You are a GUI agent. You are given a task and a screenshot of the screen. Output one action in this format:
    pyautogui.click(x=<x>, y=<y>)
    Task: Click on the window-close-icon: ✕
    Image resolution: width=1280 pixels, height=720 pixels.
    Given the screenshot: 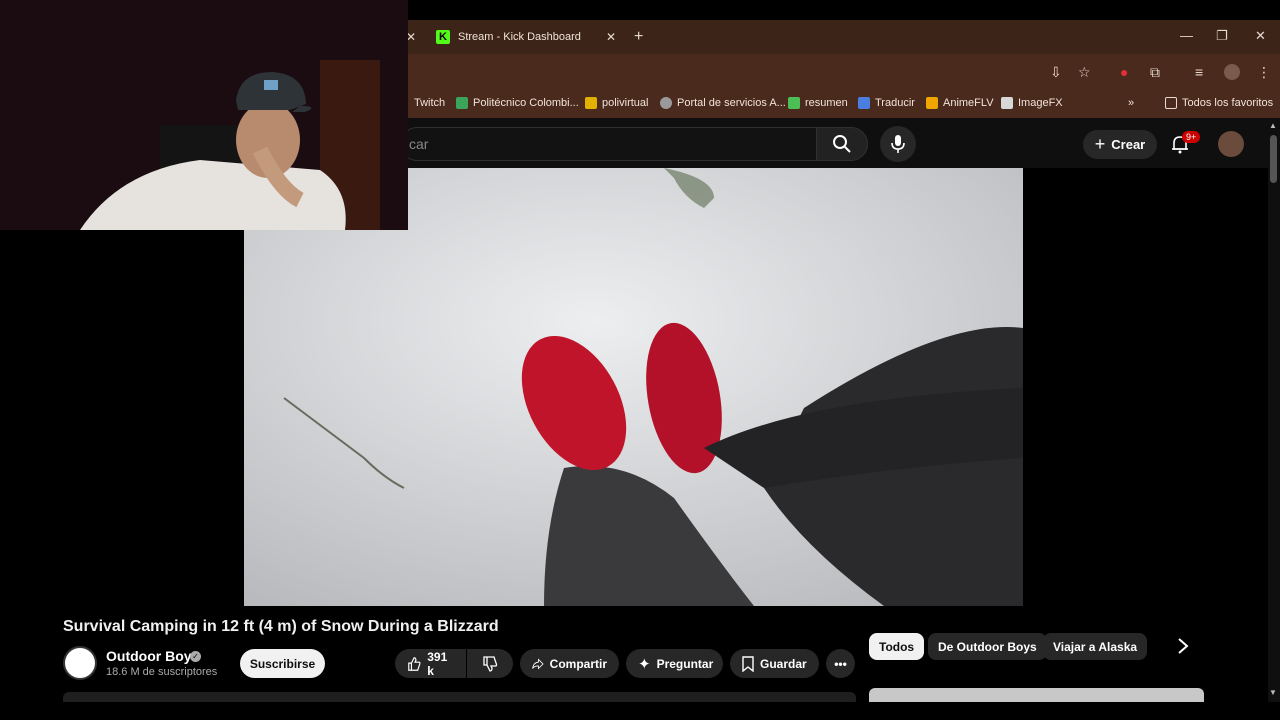 What is the action you would take?
    pyautogui.click(x=1260, y=36)
    